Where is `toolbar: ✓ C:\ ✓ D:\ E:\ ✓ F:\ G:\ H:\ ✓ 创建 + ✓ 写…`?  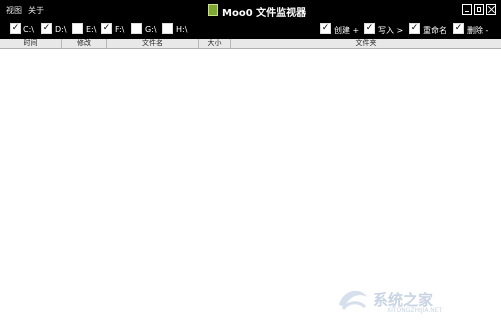
toolbar: ✓ C:\ ✓ D:\ E:\ ✓ F:\ G:\ H:\ ✓ 创建 + ✓ 写… is located at coordinates (250, 30).